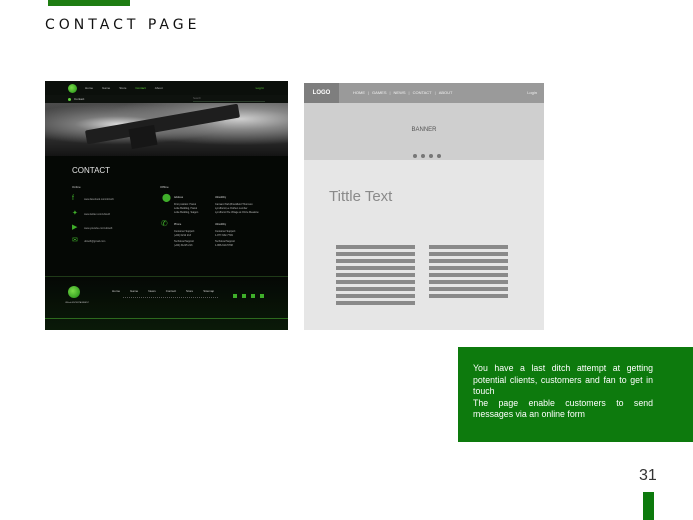  I want to click on page-number: 31, so click(648, 475).